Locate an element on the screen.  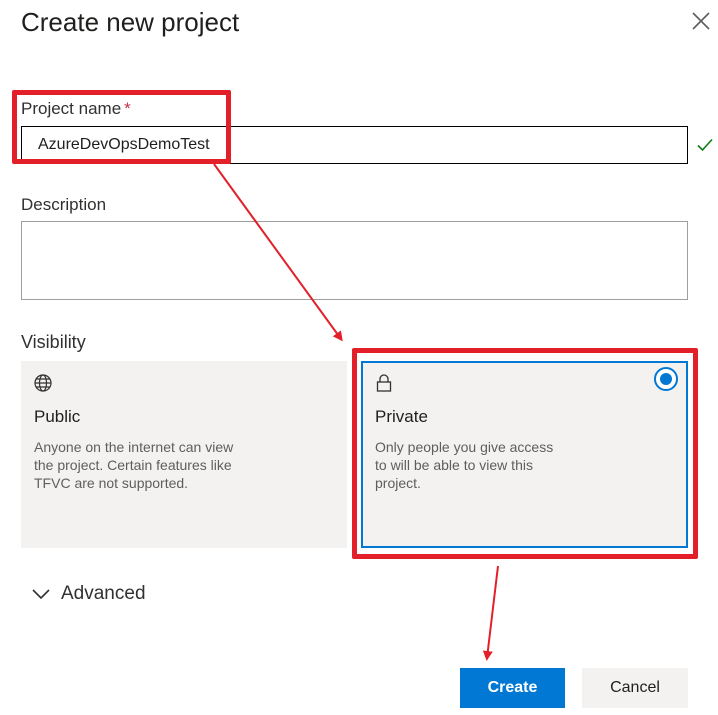
dialog-title: Create new project is located at coordinates (130, 22).